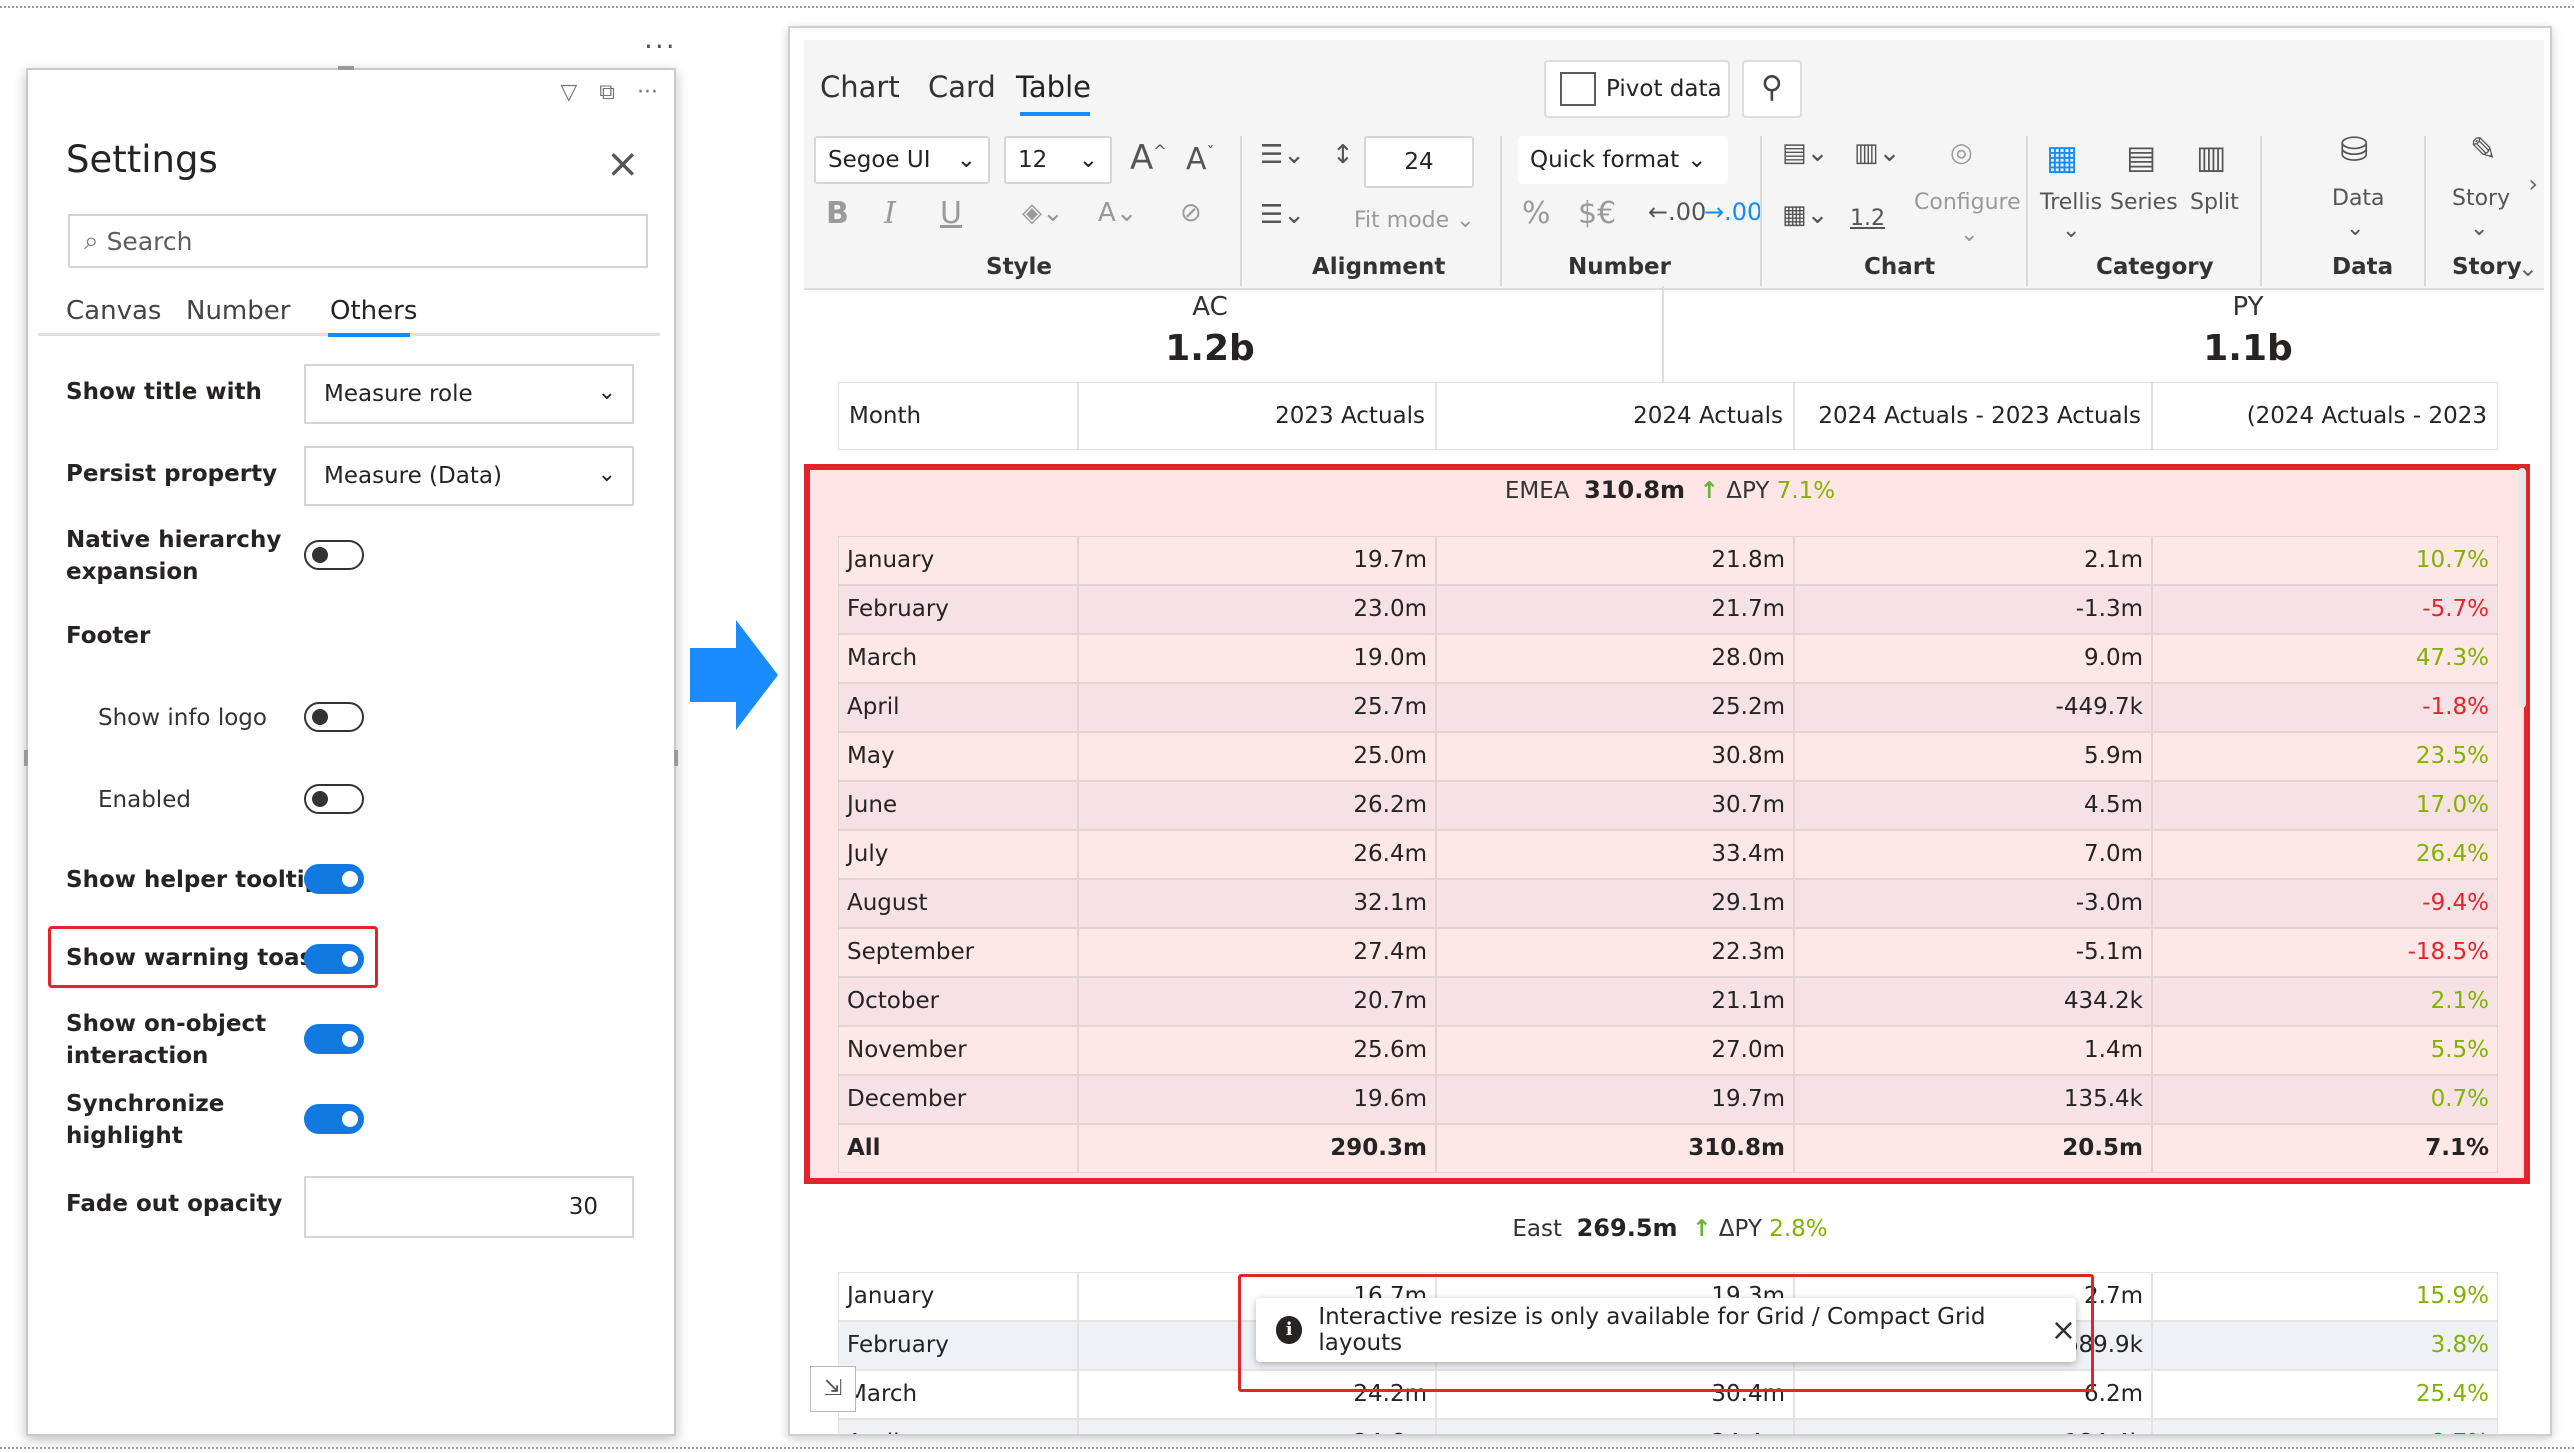  Describe the element at coordinates (1805, 153) in the screenshot. I see `chart-layout-icon: ▤⌄` at that location.